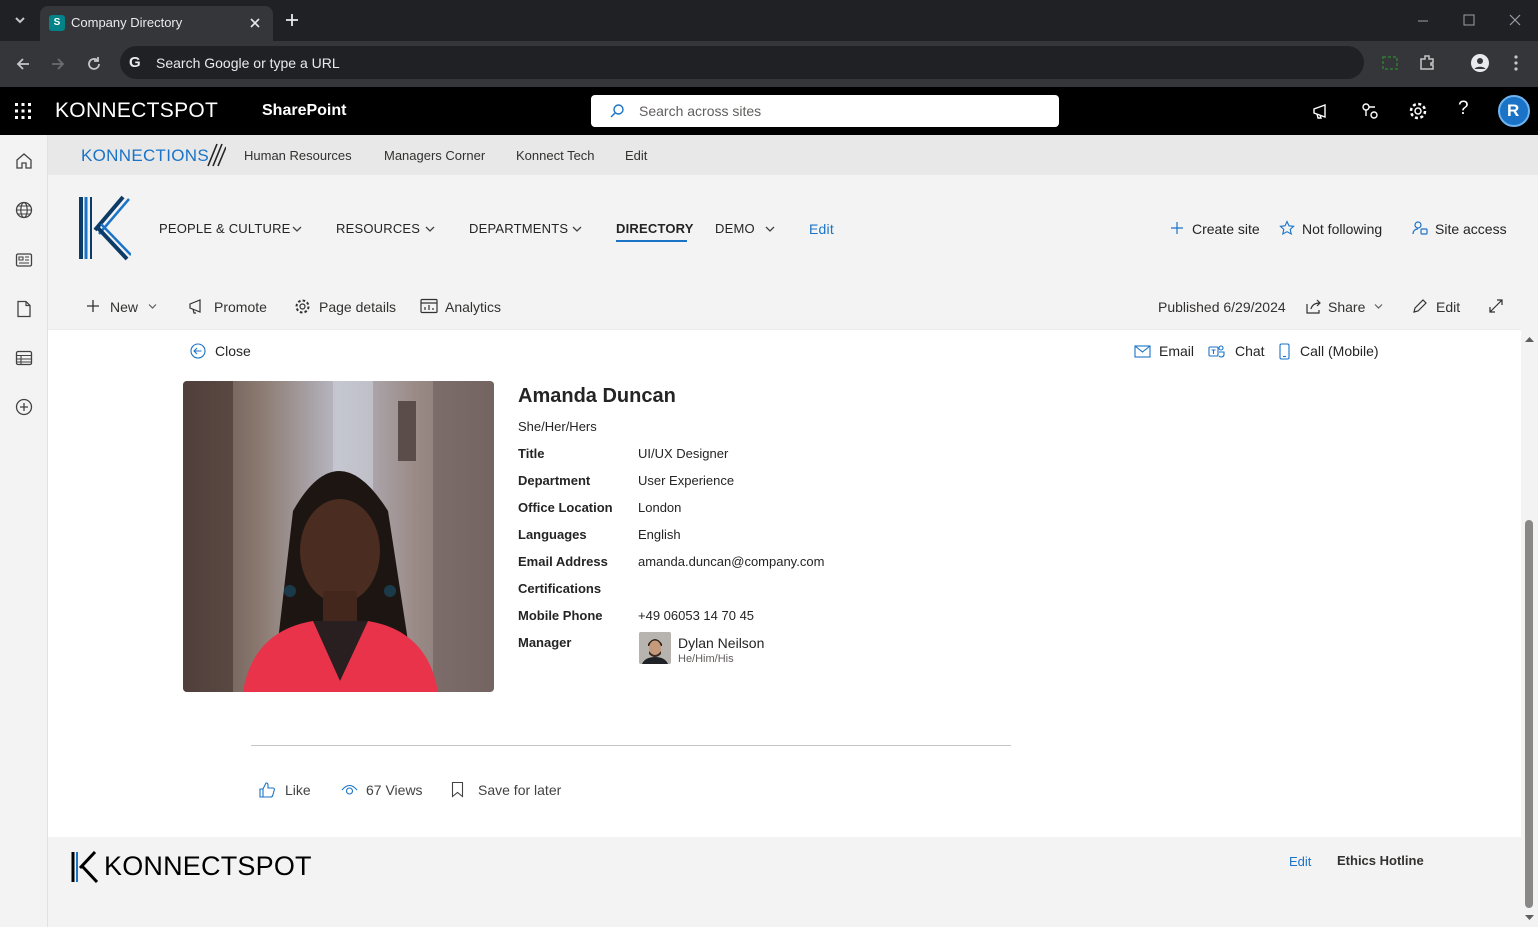 Image resolution: width=1538 pixels, height=927 pixels. I want to click on new-label: New, so click(124, 307).